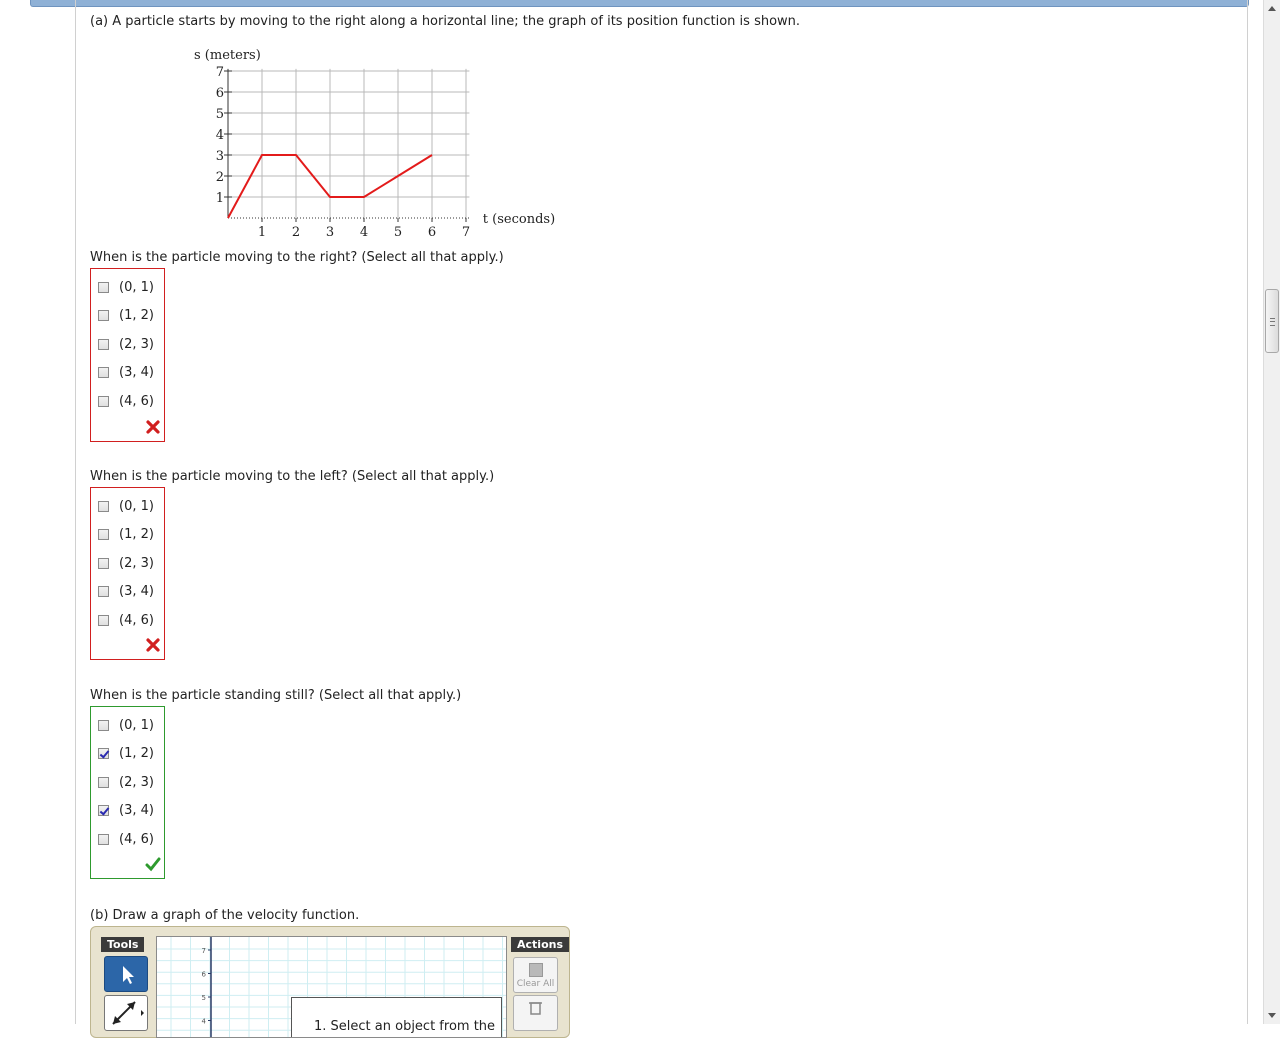 This screenshot has height=1038, width=1280. What do you see at coordinates (405, 1026) in the screenshot?
I see `tooltip-text: 1. Select an object from the` at bounding box center [405, 1026].